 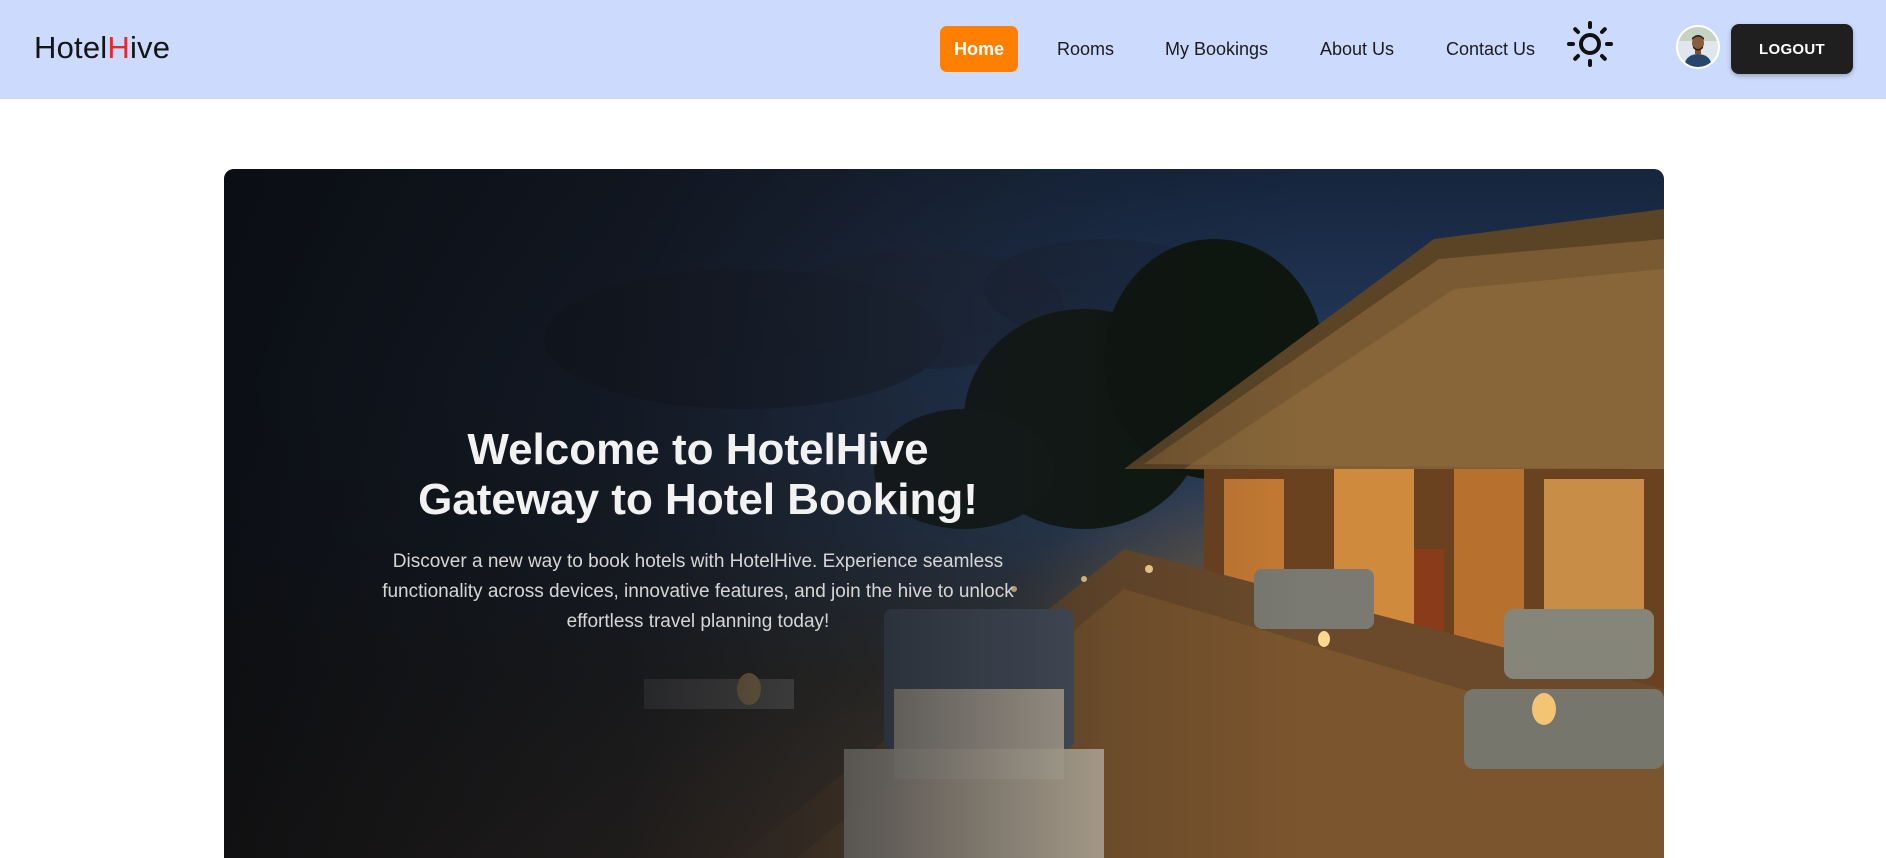 I want to click on brand-logo: HotelHive, so click(x=102, y=48).